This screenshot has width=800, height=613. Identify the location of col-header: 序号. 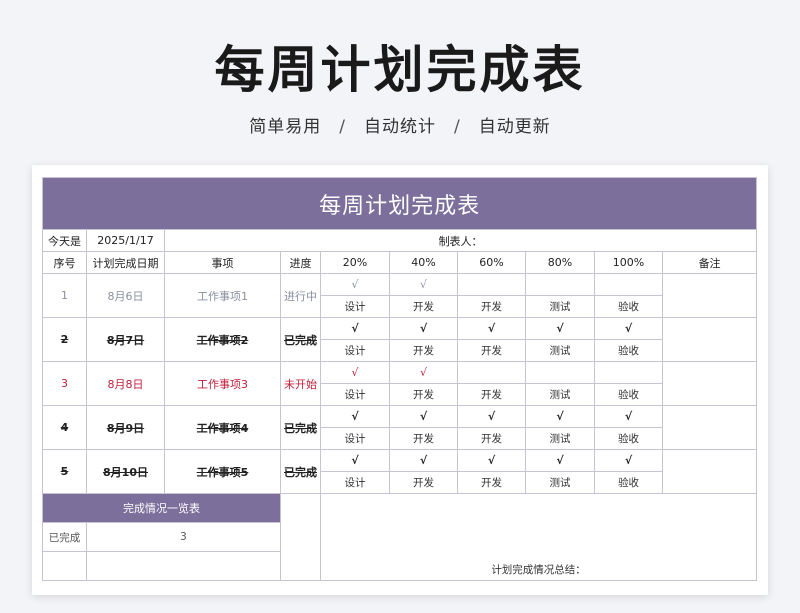
(64, 262).